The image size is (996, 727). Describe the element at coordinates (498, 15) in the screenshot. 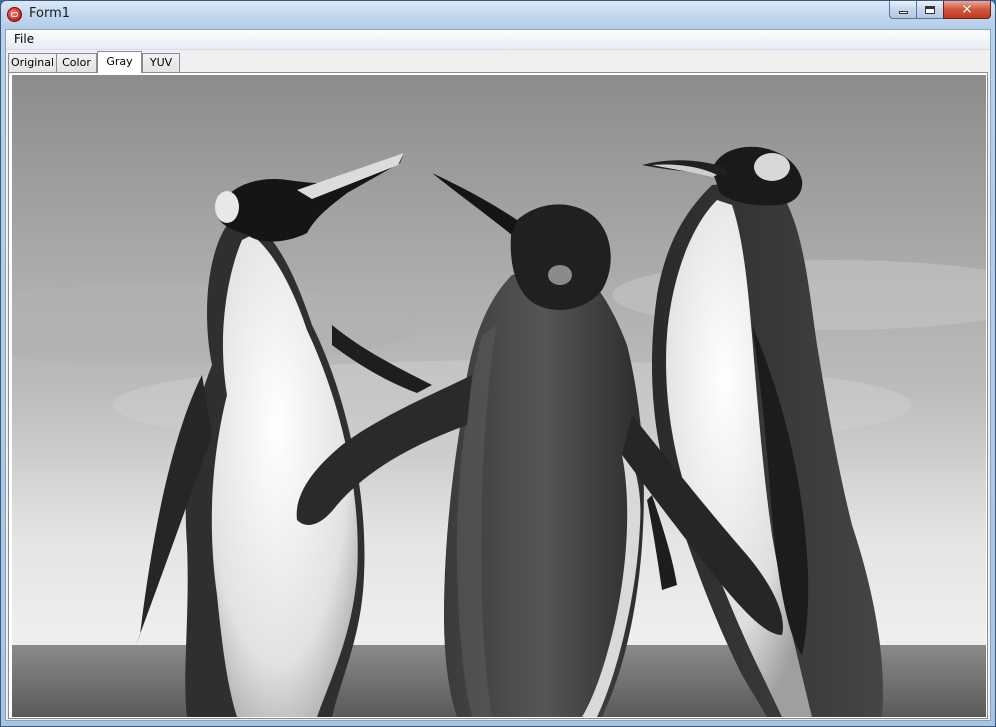

I see `title-bar: Form1 ✕` at that location.